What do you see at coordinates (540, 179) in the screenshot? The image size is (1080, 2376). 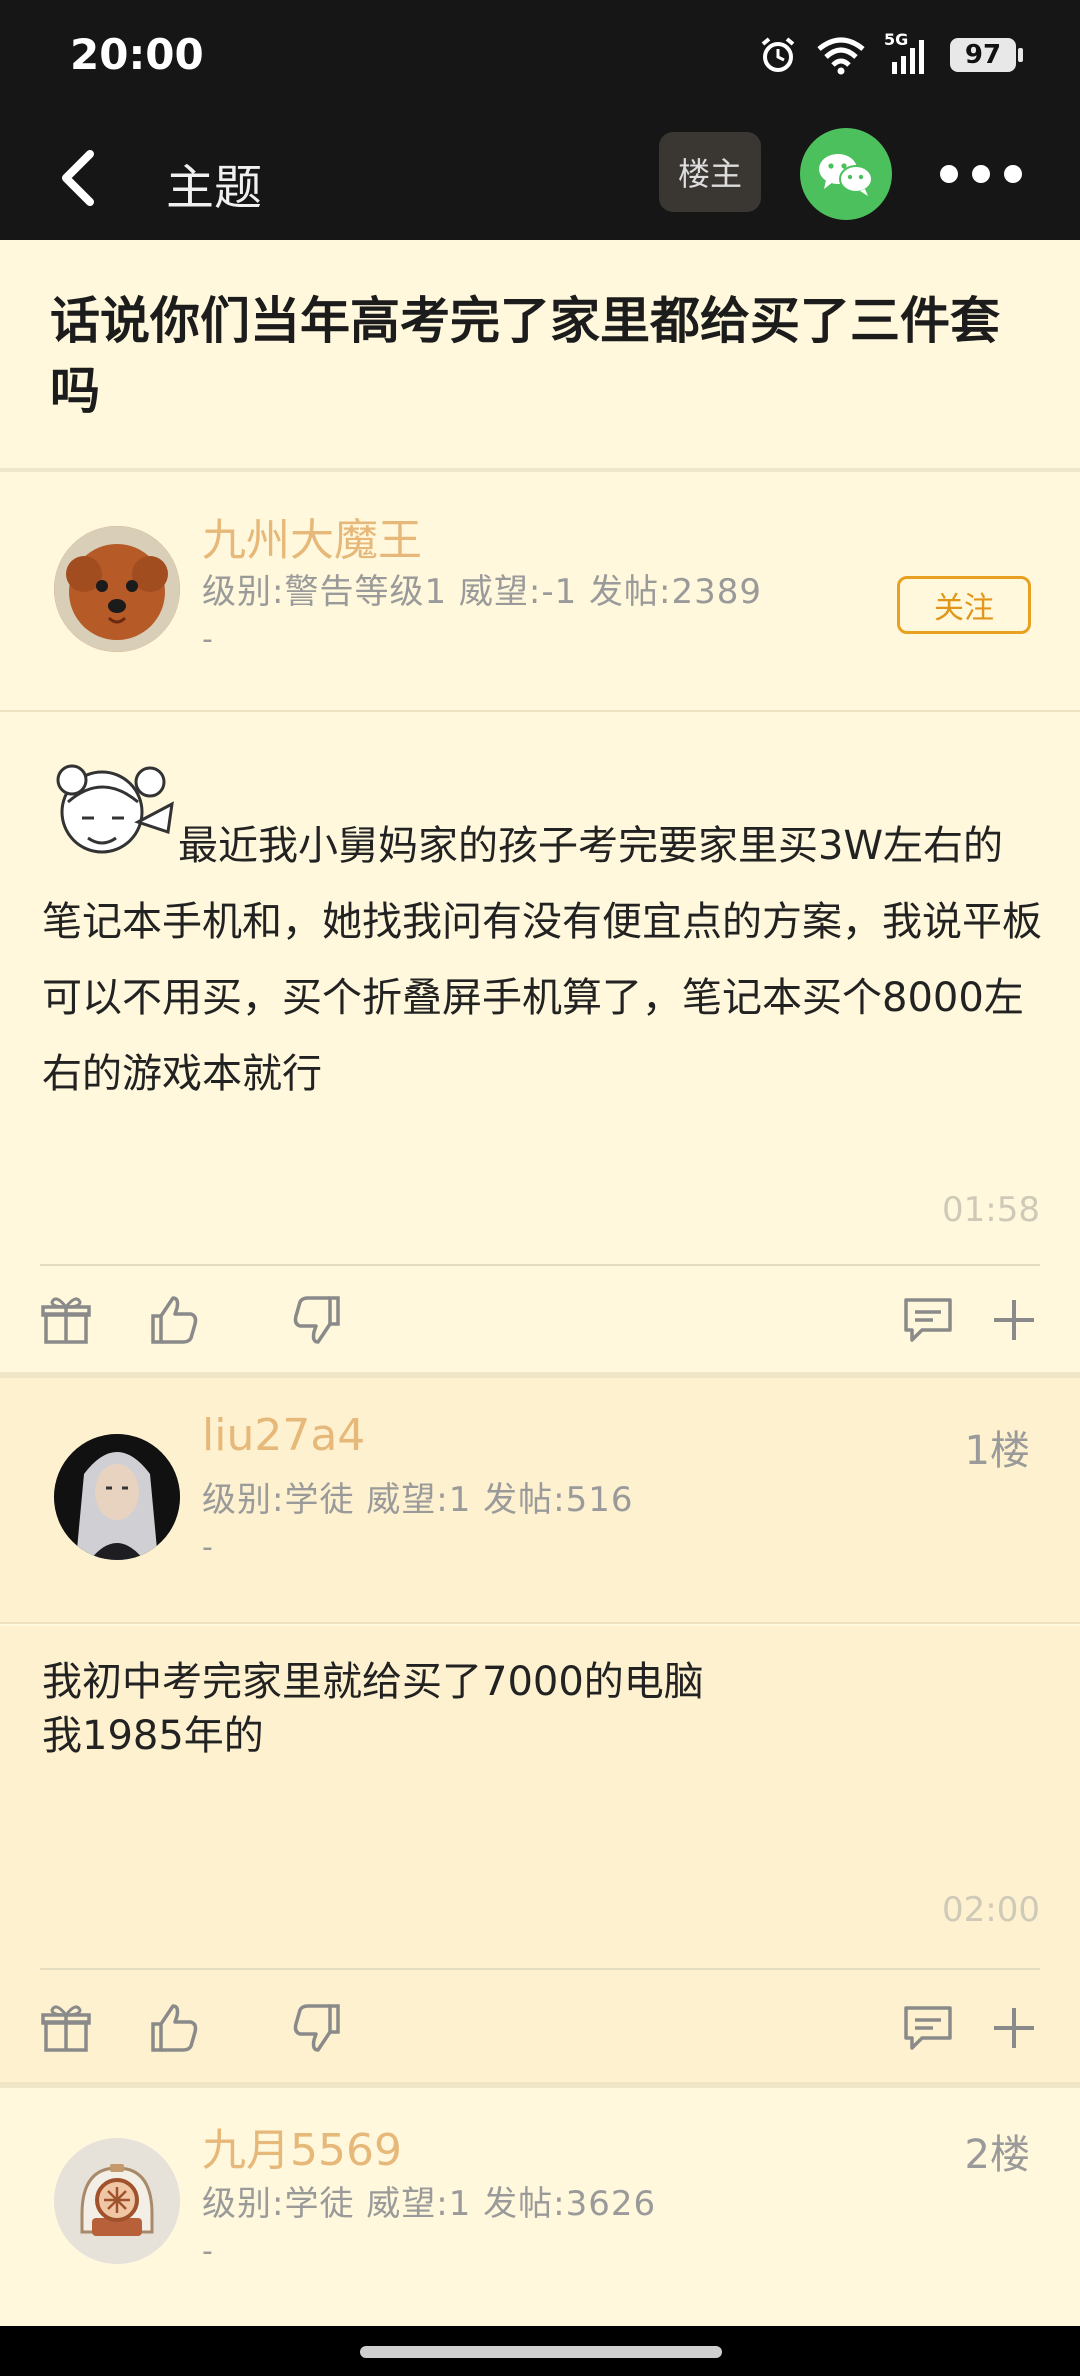 I see `nav-bar: 主题 楼主` at bounding box center [540, 179].